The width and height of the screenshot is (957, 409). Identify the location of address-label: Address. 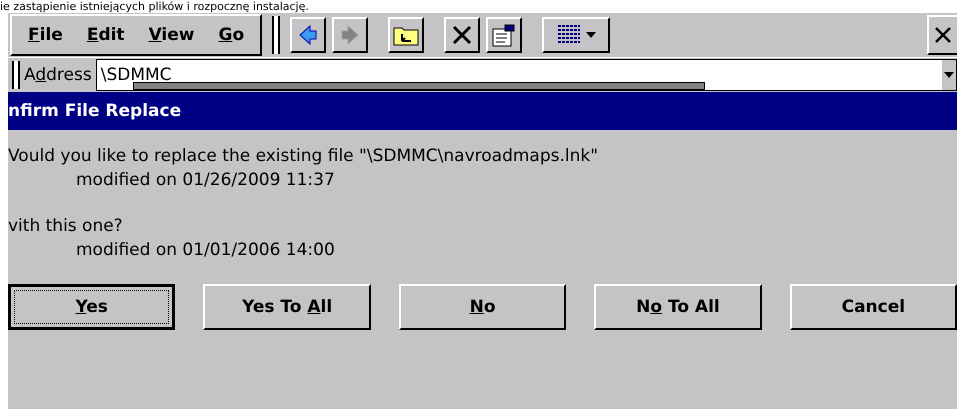
(58, 75).